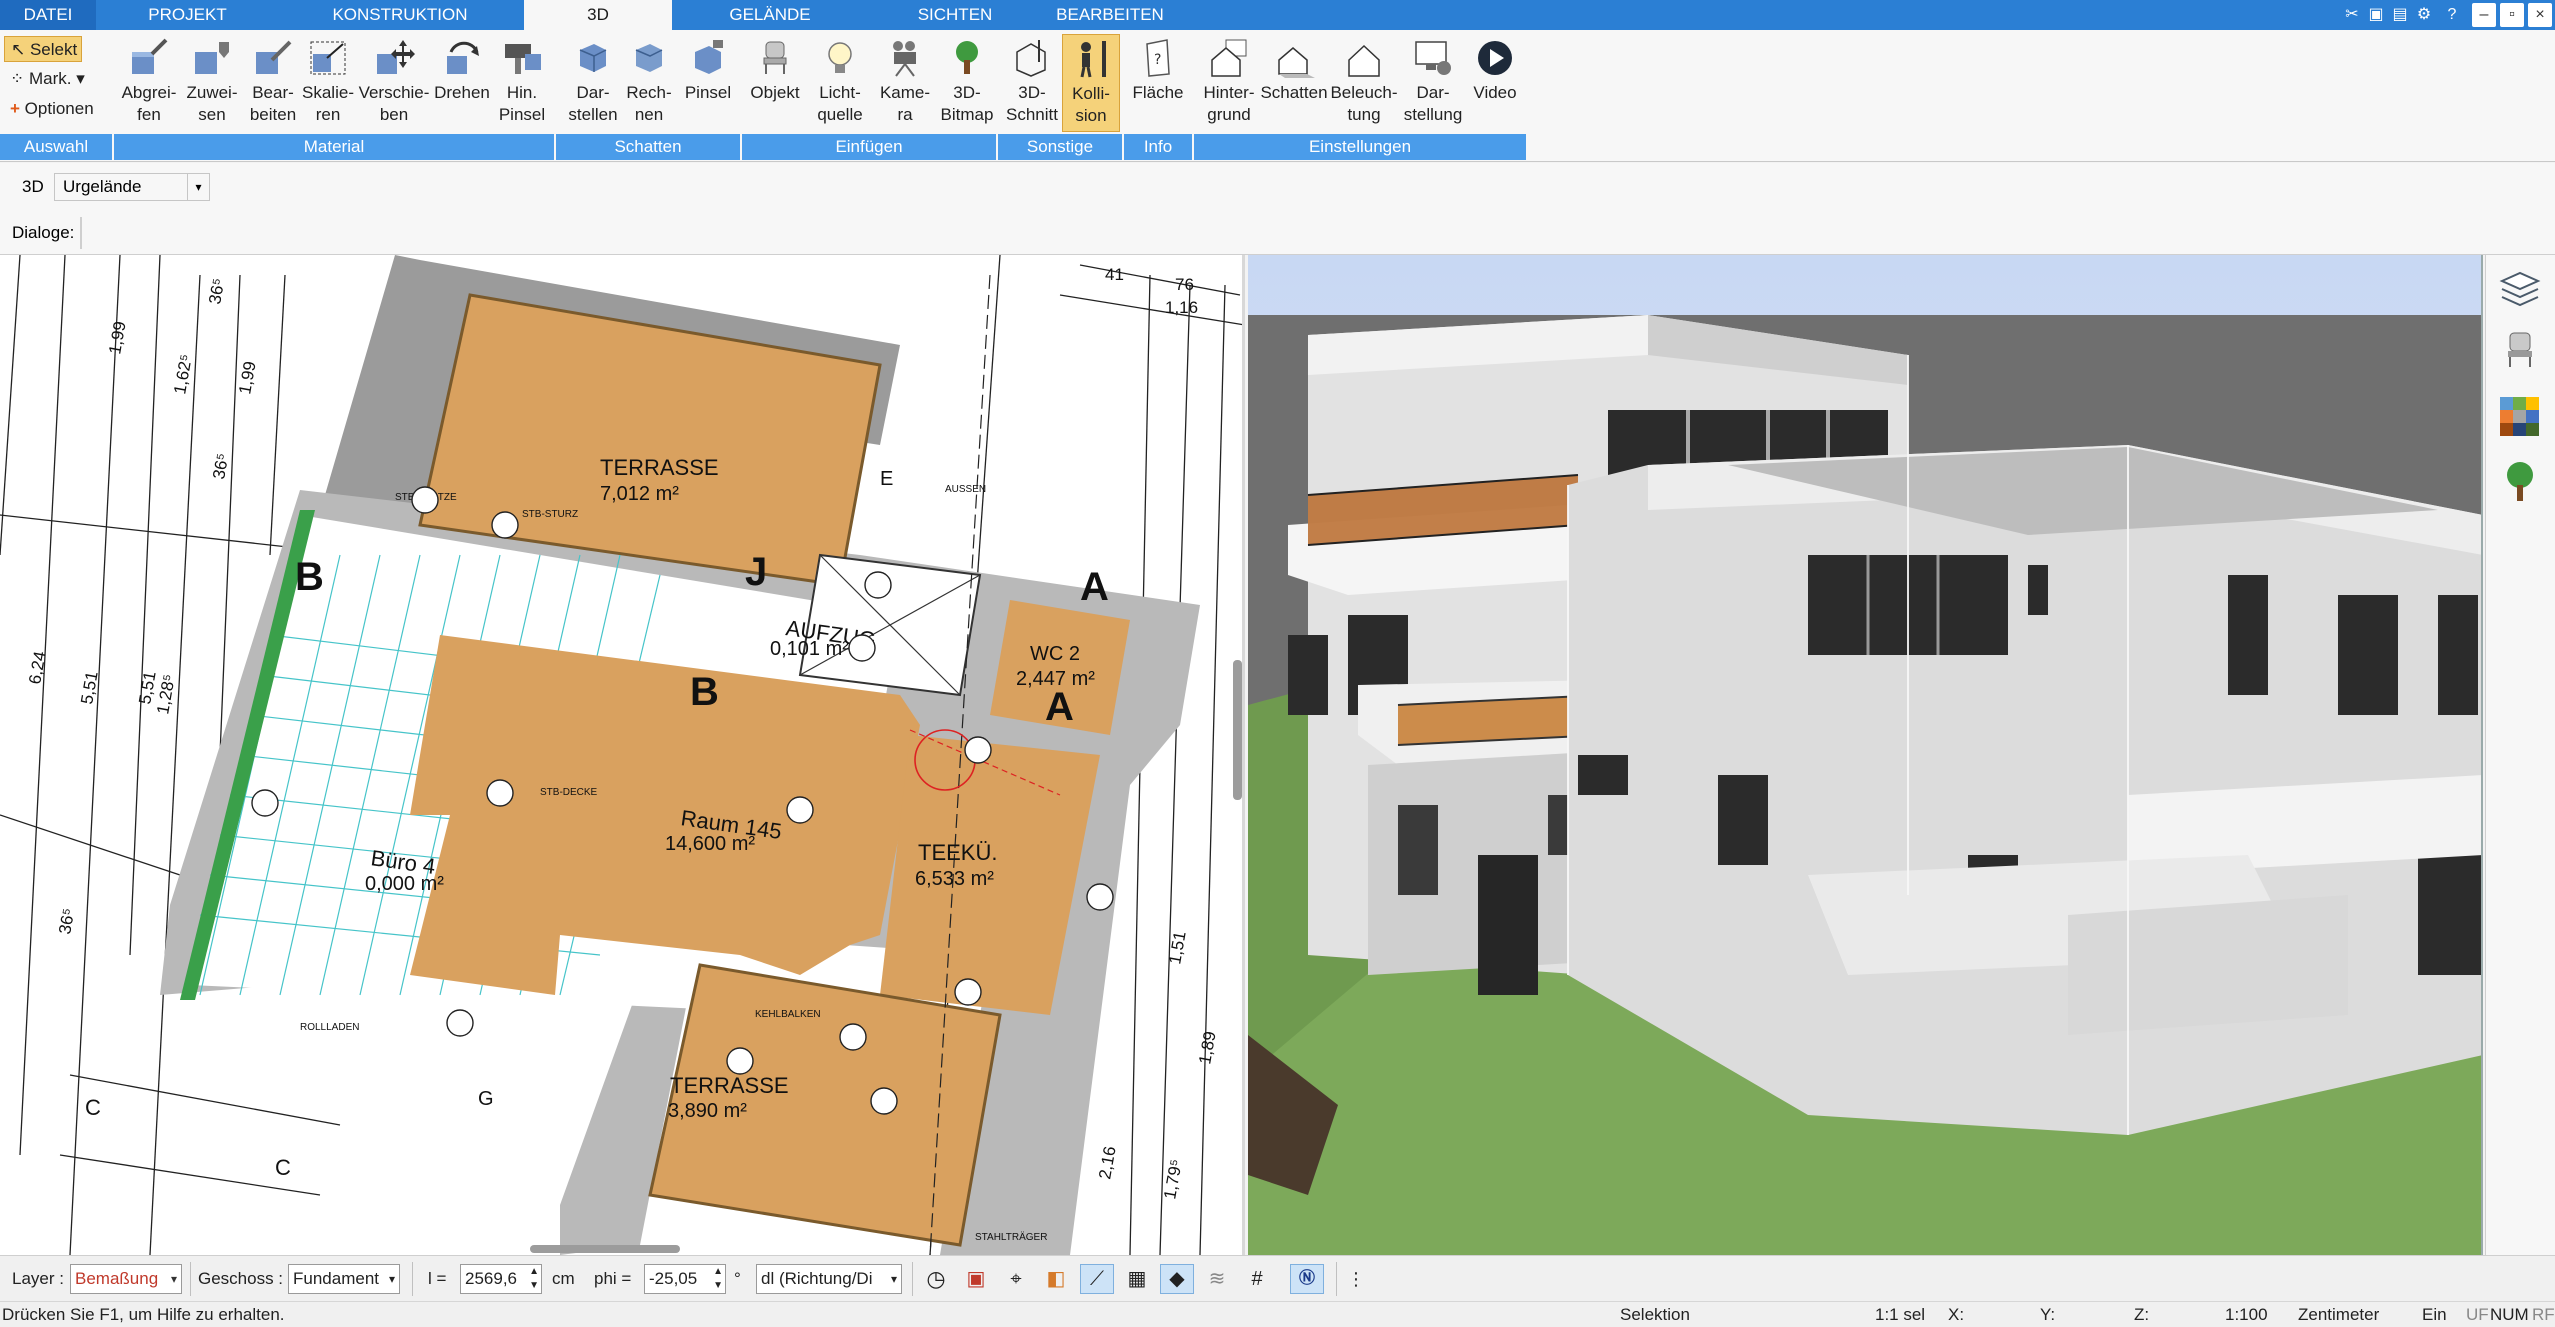 The height and width of the screenshot is (1327, 2555). Describe the element at coordinates (102, 186) in the screenshot. I see `terrain-select-value: Urgelände` at that location.